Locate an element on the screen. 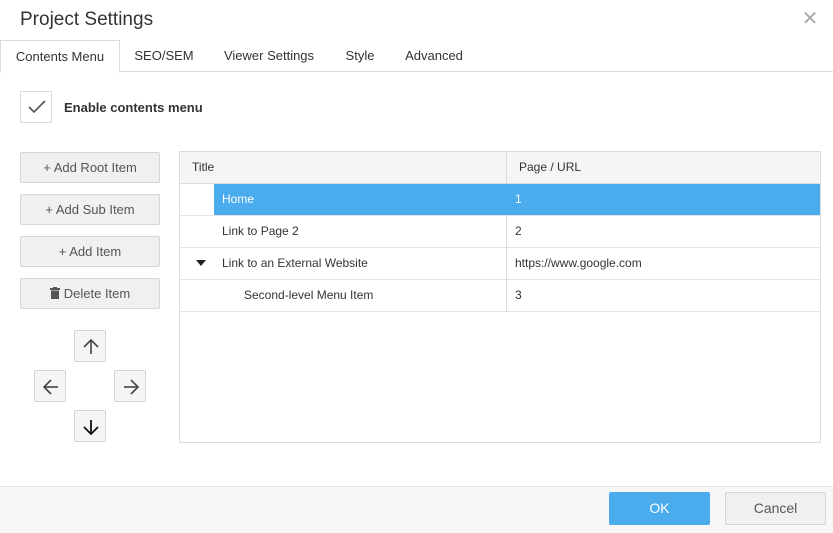  row-url: 3 is located at coordinates (518, 295).